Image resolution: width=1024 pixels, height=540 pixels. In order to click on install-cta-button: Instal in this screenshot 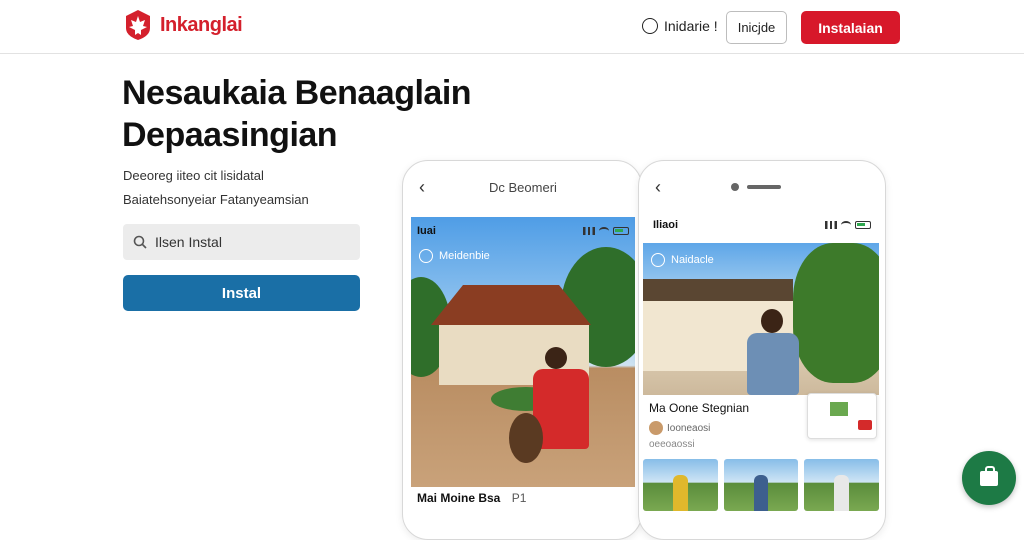, I will do `click(241, 293)`.